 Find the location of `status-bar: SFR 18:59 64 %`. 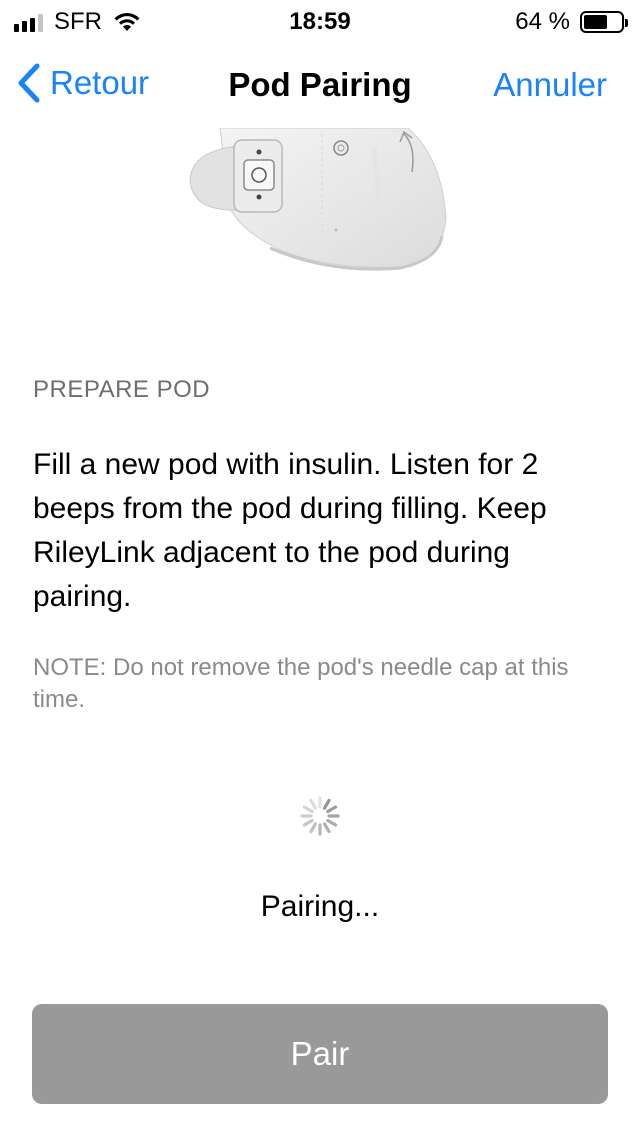

status-bar: SFR 18:59 64 % is located at coordinates (320, 20).